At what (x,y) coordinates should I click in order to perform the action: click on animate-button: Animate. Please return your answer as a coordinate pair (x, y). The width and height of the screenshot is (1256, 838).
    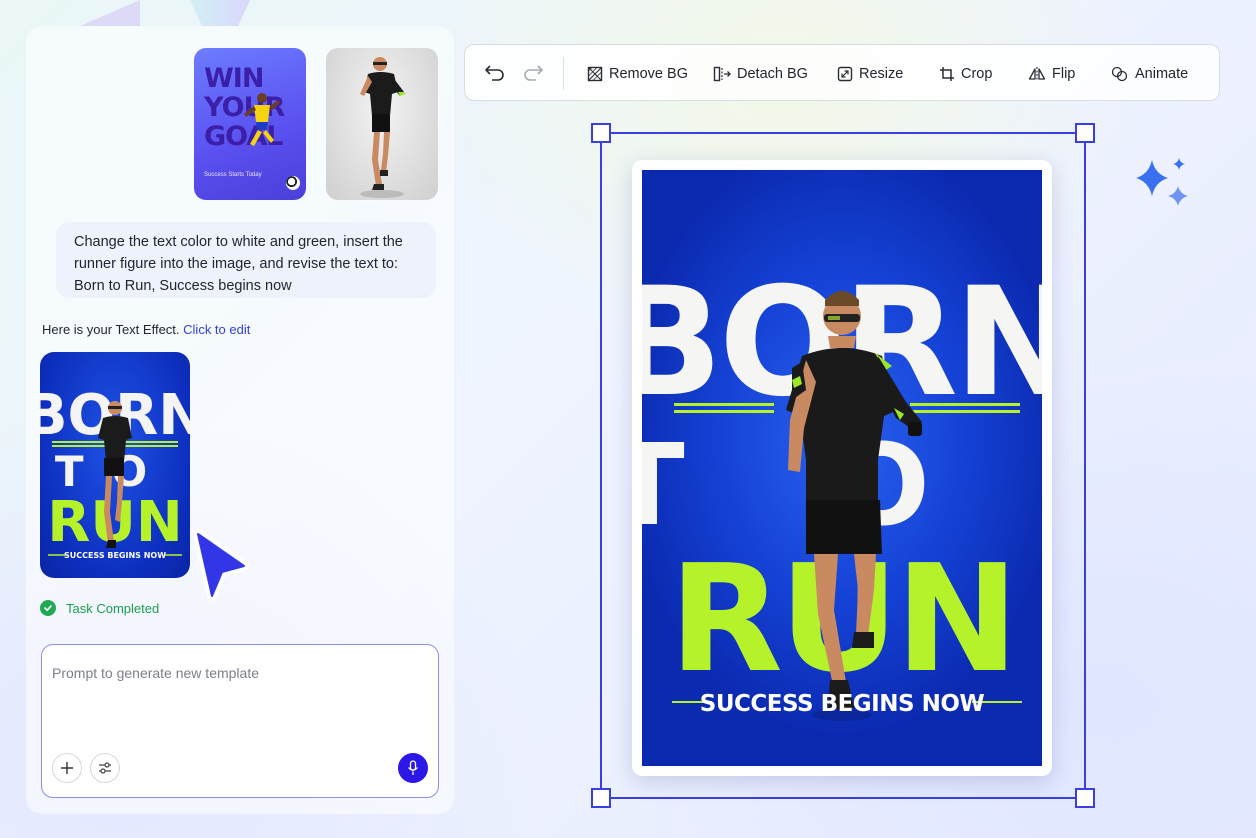
    Looking at the image, I should click on (1149, 73).